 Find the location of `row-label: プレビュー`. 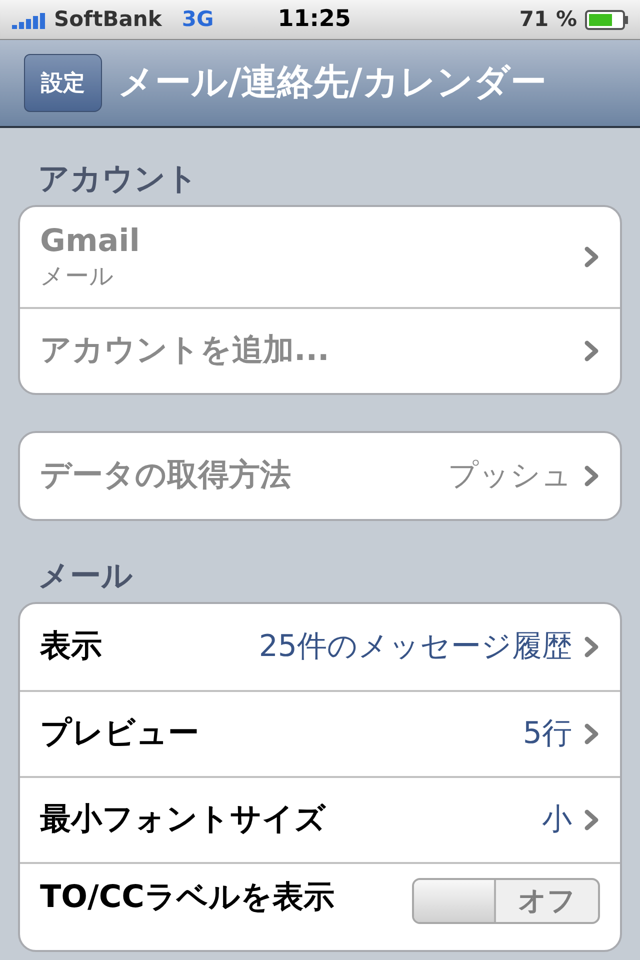

row-label: プレビュー is located at coordinates (120, 733).